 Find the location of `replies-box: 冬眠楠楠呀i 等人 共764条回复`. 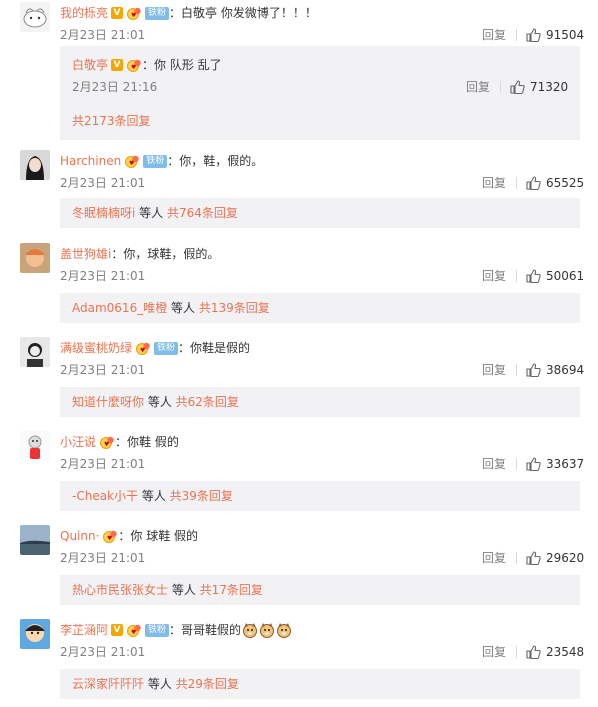

replies-box: 冬眠楠楠呀i 等人 共764条回复 is located at coordinates (320, 213).